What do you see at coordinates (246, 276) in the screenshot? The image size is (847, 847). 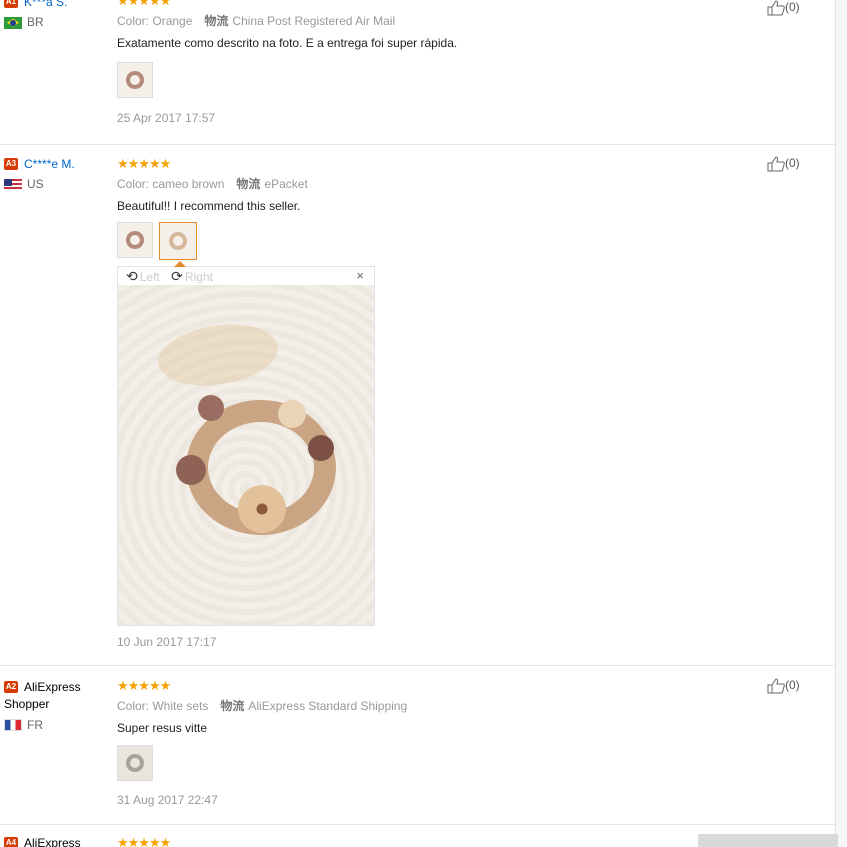 I see `viewer-toolbar: ⟲ Left ⟳ Right ×` at bounding box center [246, 276].